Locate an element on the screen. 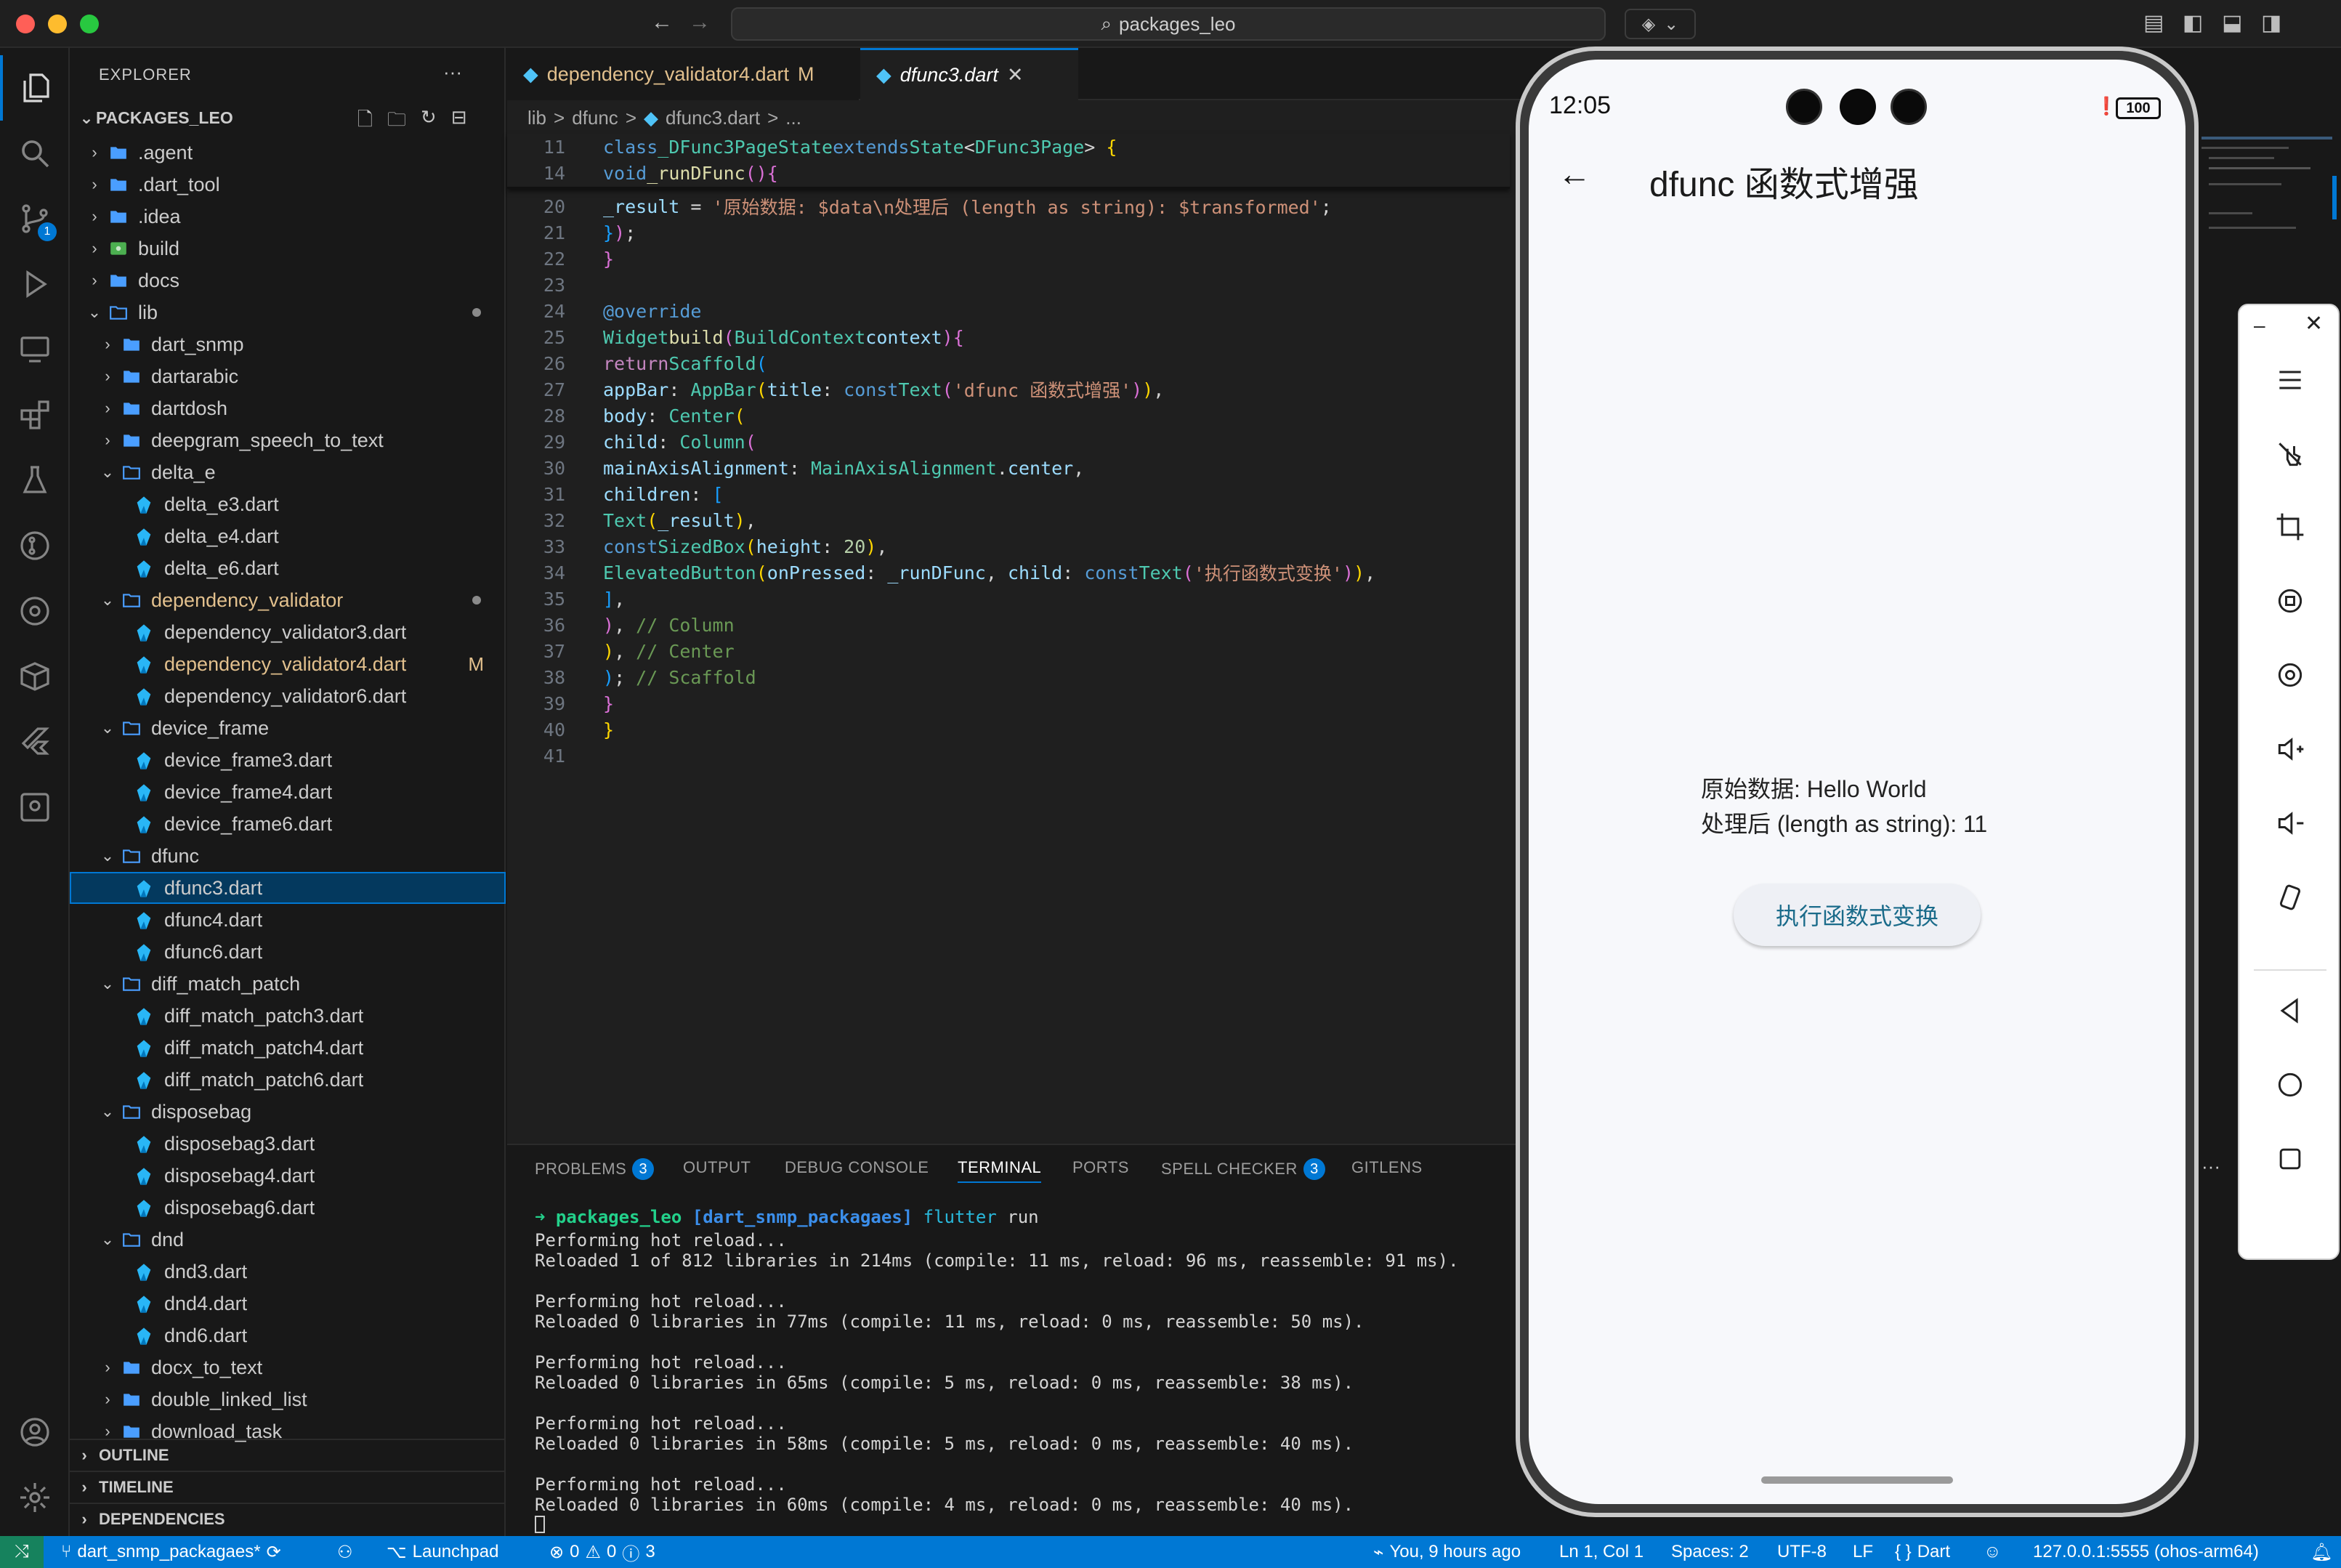  collapse-all-icon: ⊟ is located at coordinates (459, 122).